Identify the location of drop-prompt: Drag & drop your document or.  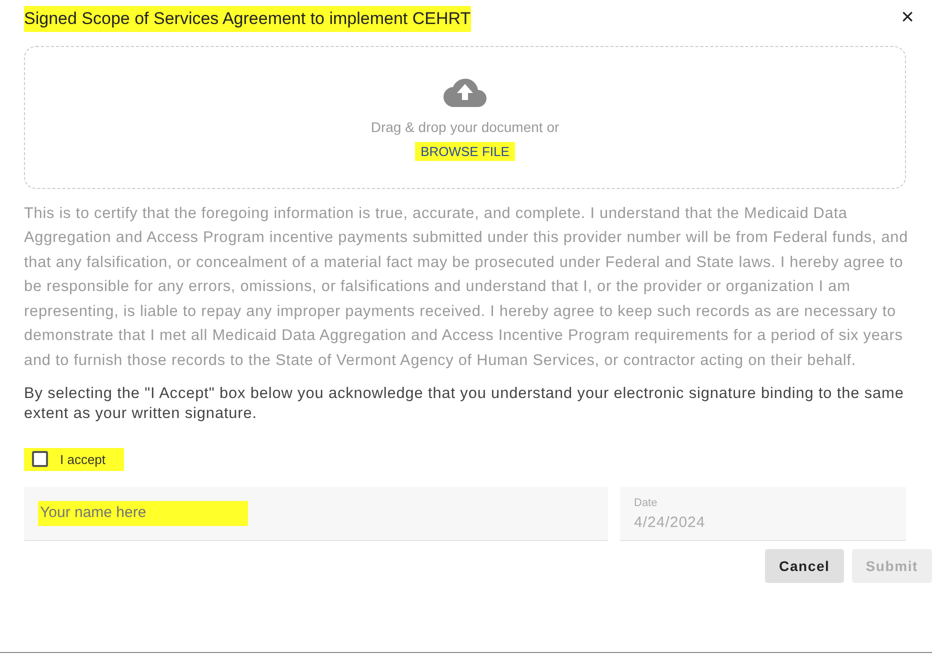
(465, 127).